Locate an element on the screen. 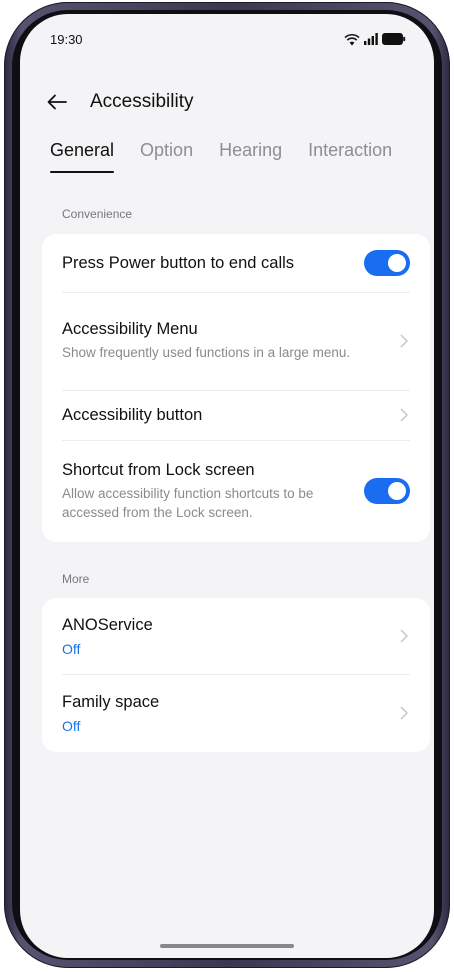 This screenshot has height=972, width=454. section-label-more: More is located at coordinates (76, 579).